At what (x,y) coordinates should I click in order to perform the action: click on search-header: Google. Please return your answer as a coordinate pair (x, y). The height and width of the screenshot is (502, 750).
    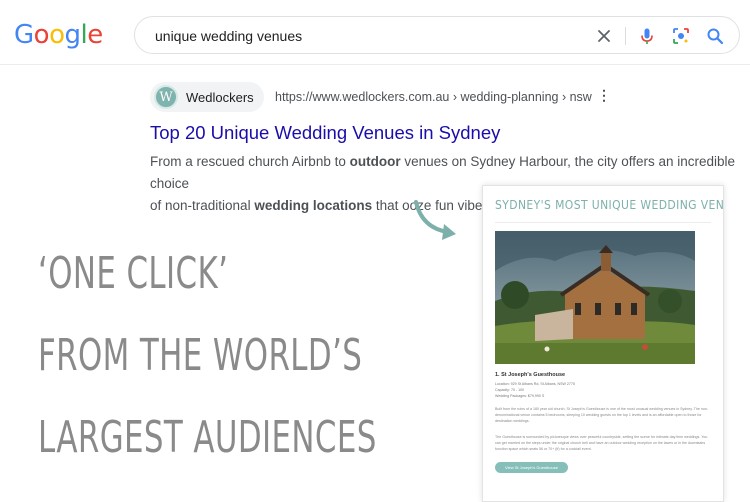
    Looking at the image, I should click on (375, 32).